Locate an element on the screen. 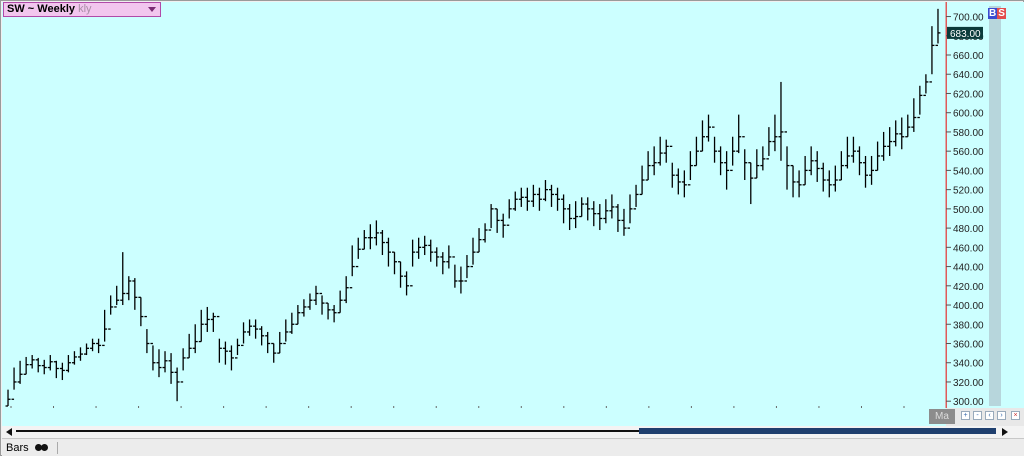  y-tick-label: 560.00 is located at coordinates (968, 152).